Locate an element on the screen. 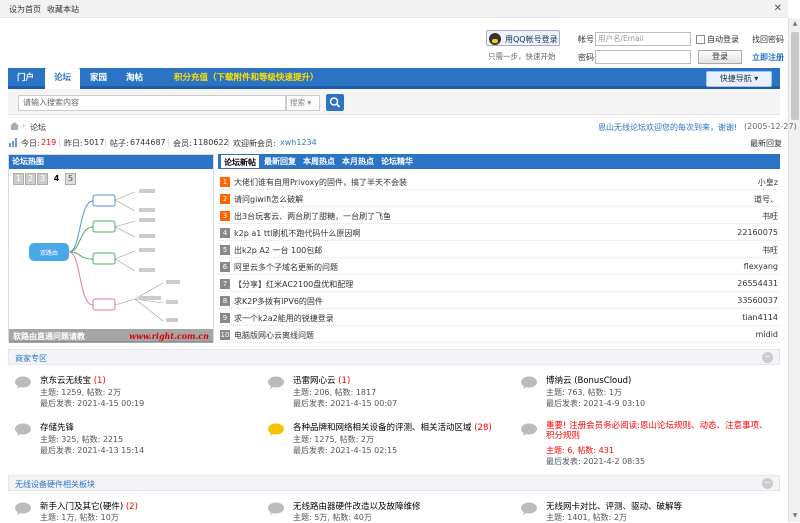 This screenshot has height=523, width=800. nav-collections: 淘帖 is located at coordinates (134, 78).